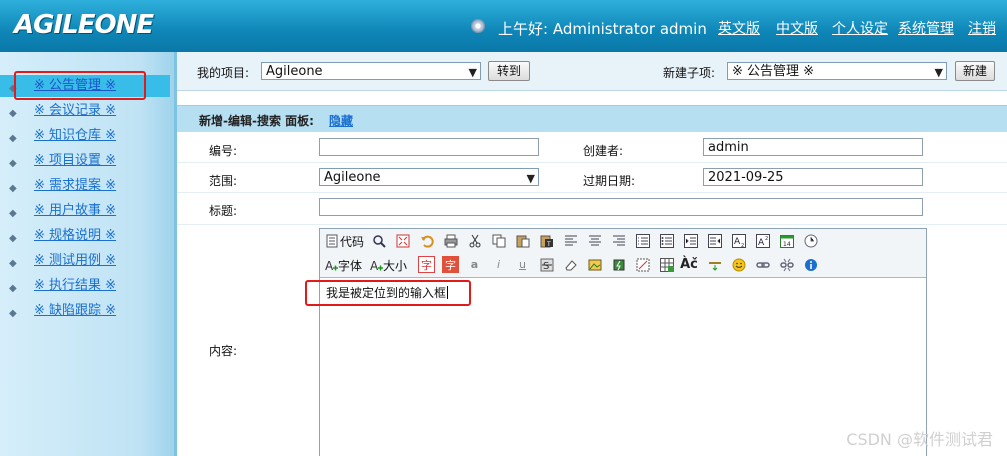 This screenshot has height=456, width=1007. Describe the element at coordinates (666, 264) in the screenshot. I see `insert-table-icon` at that location.